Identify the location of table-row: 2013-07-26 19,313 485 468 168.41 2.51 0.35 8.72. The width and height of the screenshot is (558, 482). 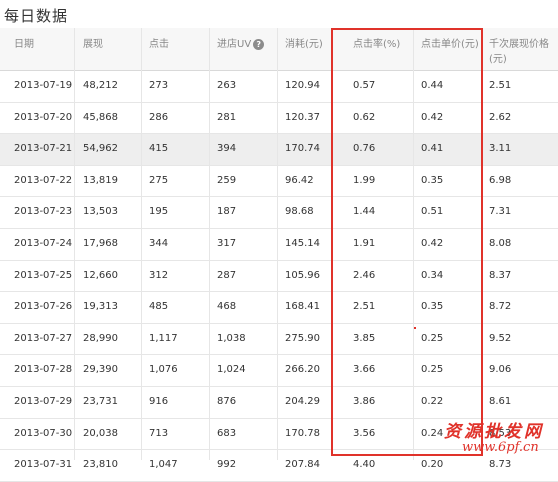
(279, 308).